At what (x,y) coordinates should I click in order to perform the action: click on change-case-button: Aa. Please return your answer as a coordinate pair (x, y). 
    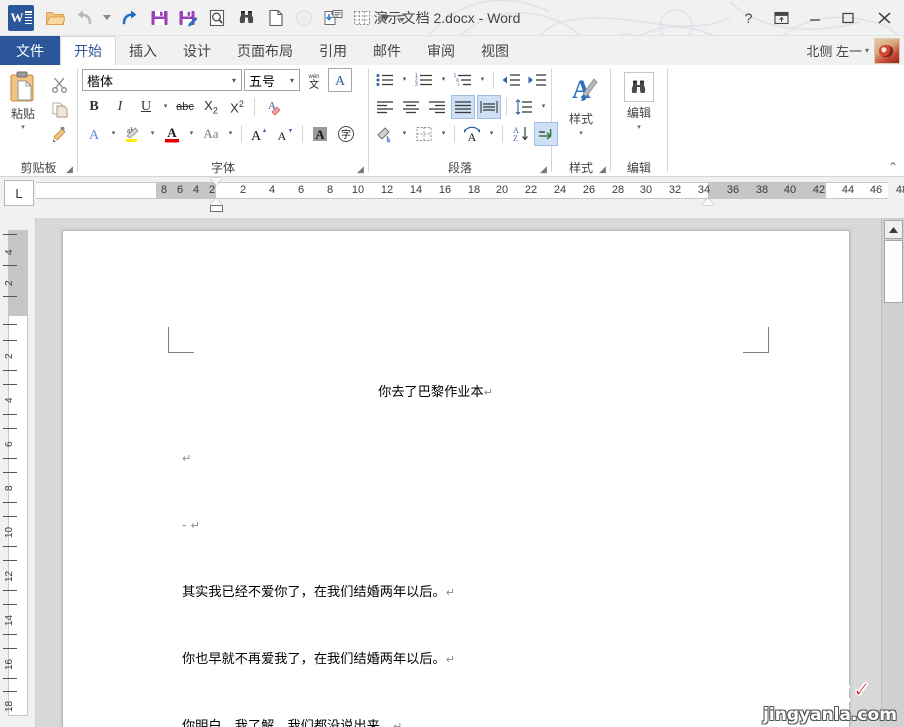
    Looking at the image, I should click on (211, 134).